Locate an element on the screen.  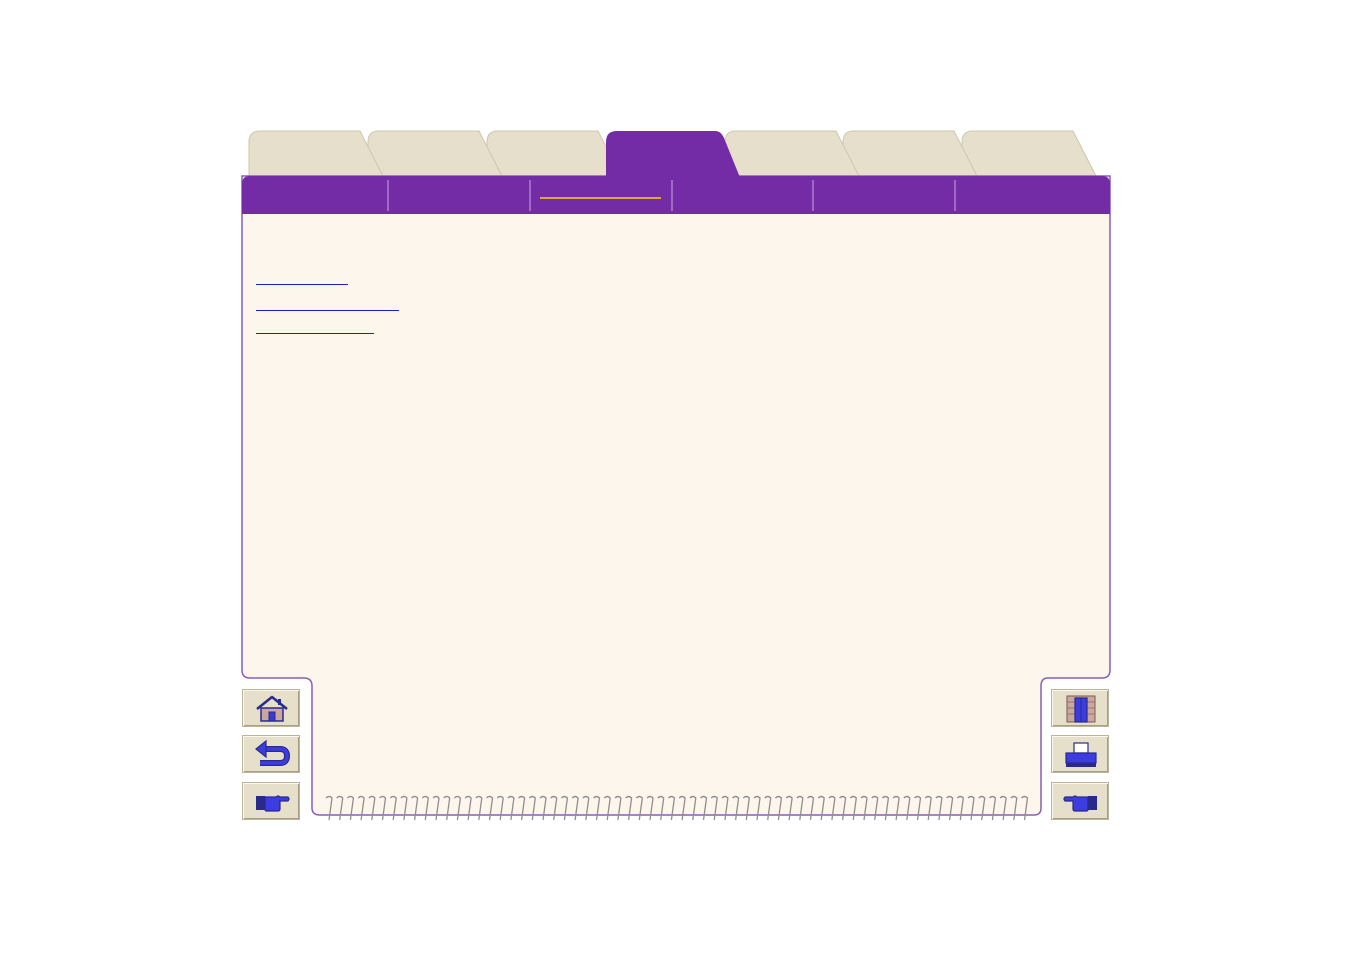
forward-button is located at coordinates (271, 801).